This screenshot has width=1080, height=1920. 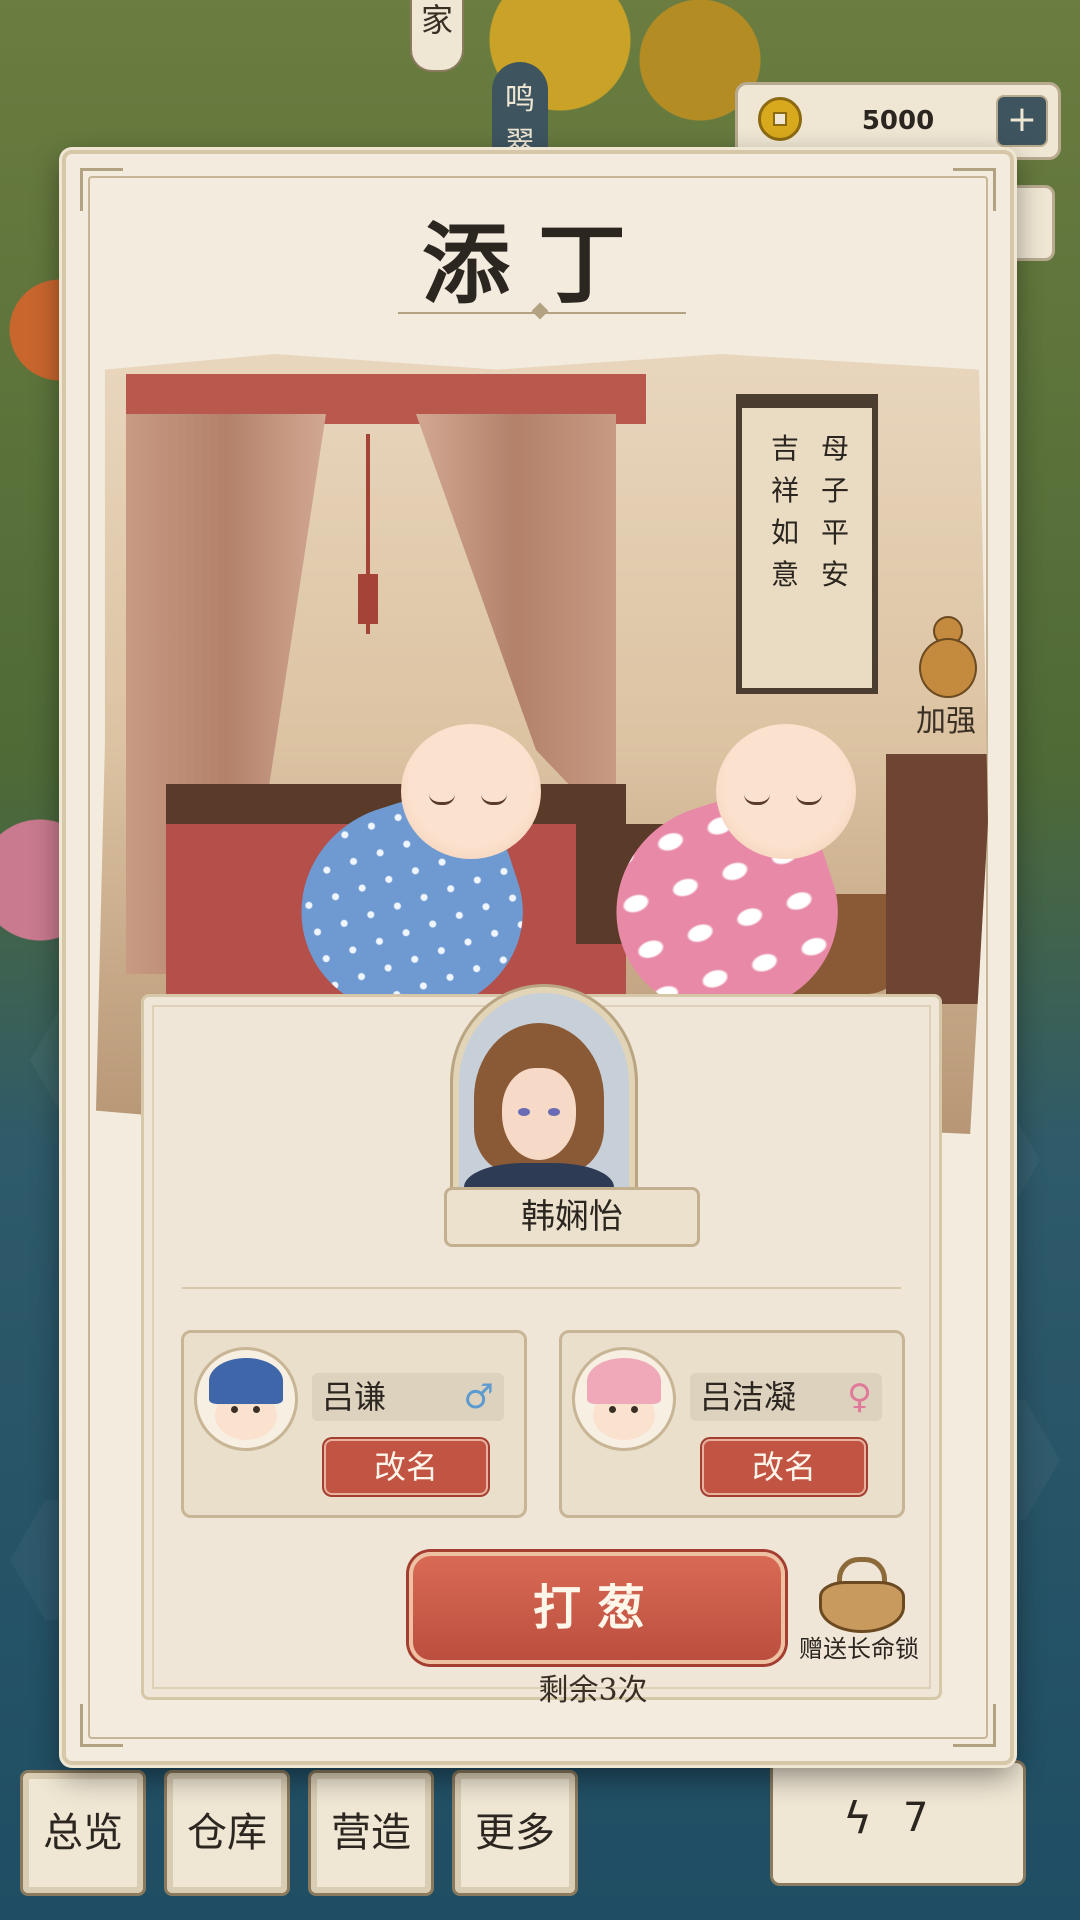 I want to click on location-tag: 鸣翠, so click(x=520, y=111).